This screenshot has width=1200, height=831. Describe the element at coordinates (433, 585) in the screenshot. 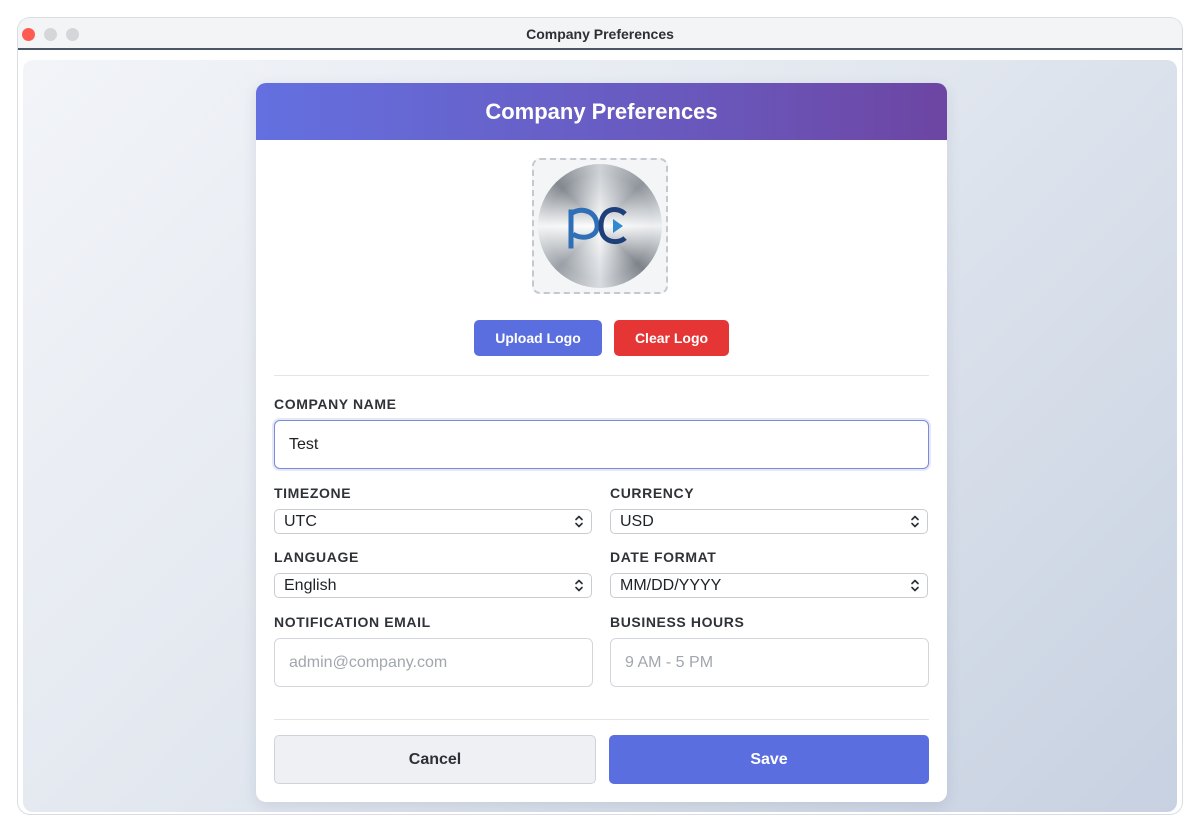

I see `language-select: English` at that location.